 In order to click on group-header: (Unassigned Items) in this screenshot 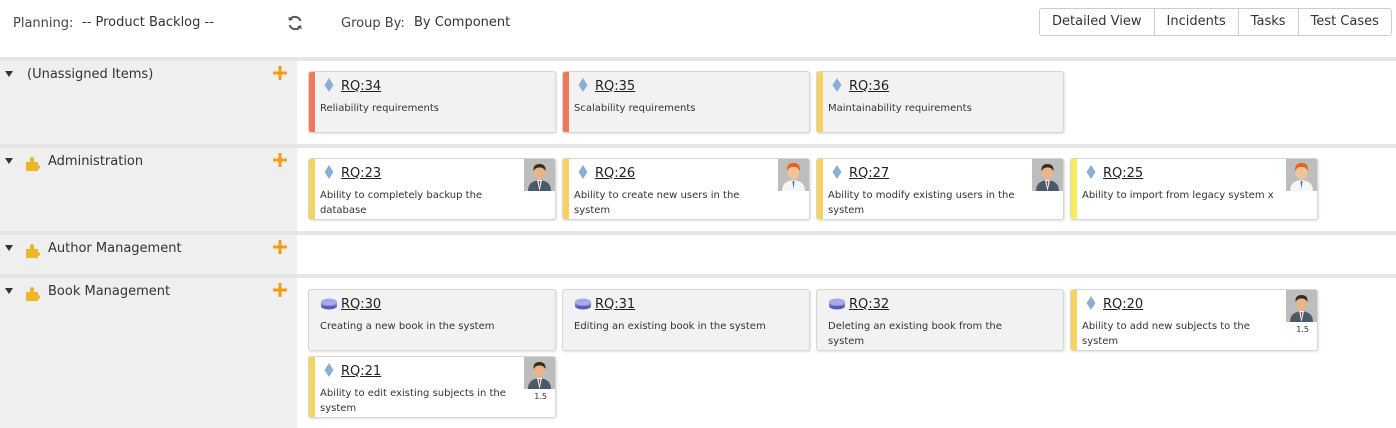, I will do `click(148, 103)`.